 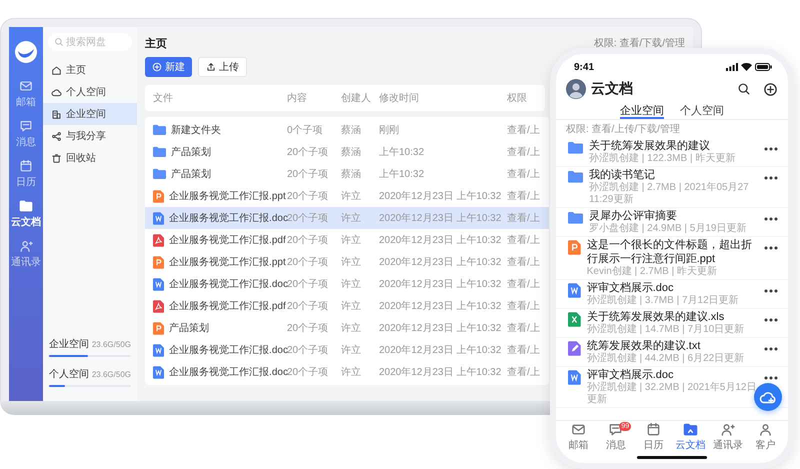 I want to click on cloud-upload-icon, so click(x=768, y=397).